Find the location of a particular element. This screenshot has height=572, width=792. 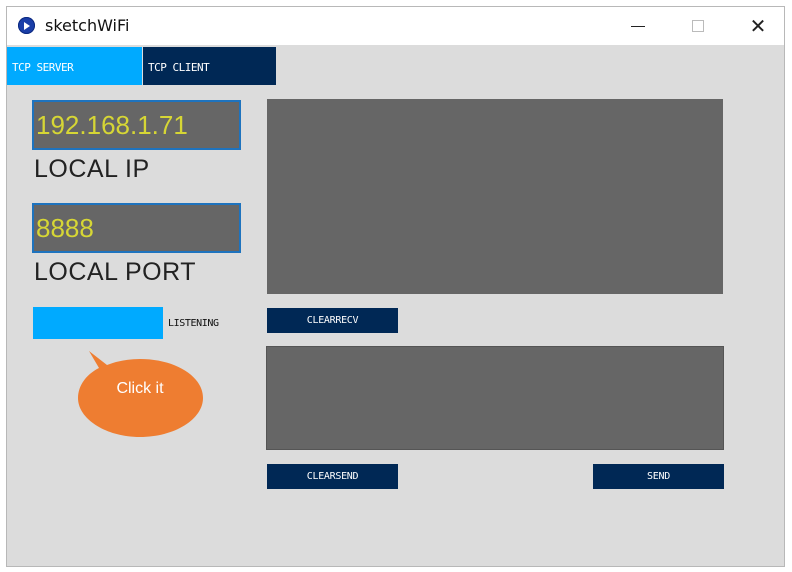

window-title: sketchWiFi is located at coordinates (87, 25).